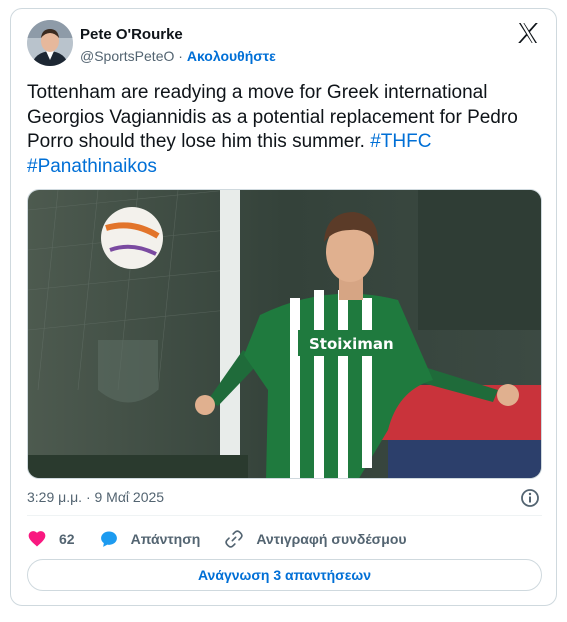 The height and width of the screenshot is (622, 567). What do you see at coordinates (95, 497) in the screenshot?
I see `tweet-timestamp: 3:29 μ.μ. · 9 Μαΐ 2025` at bounding box center [95, 497].